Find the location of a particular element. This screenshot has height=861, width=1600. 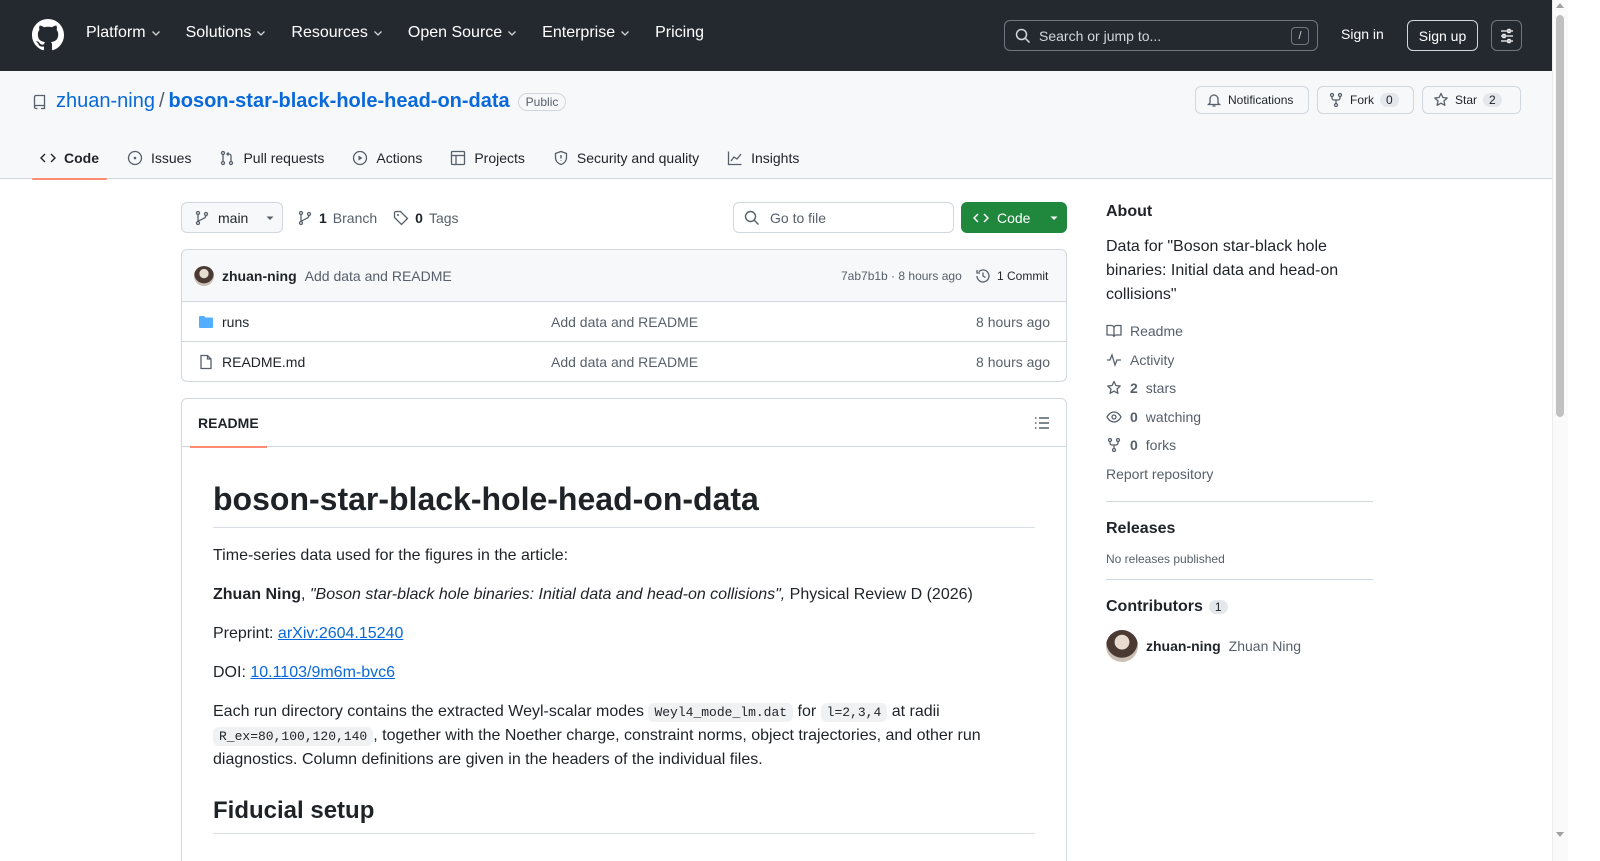

tab-pull-requests: Pull requests is located at coordinates (271, 157).